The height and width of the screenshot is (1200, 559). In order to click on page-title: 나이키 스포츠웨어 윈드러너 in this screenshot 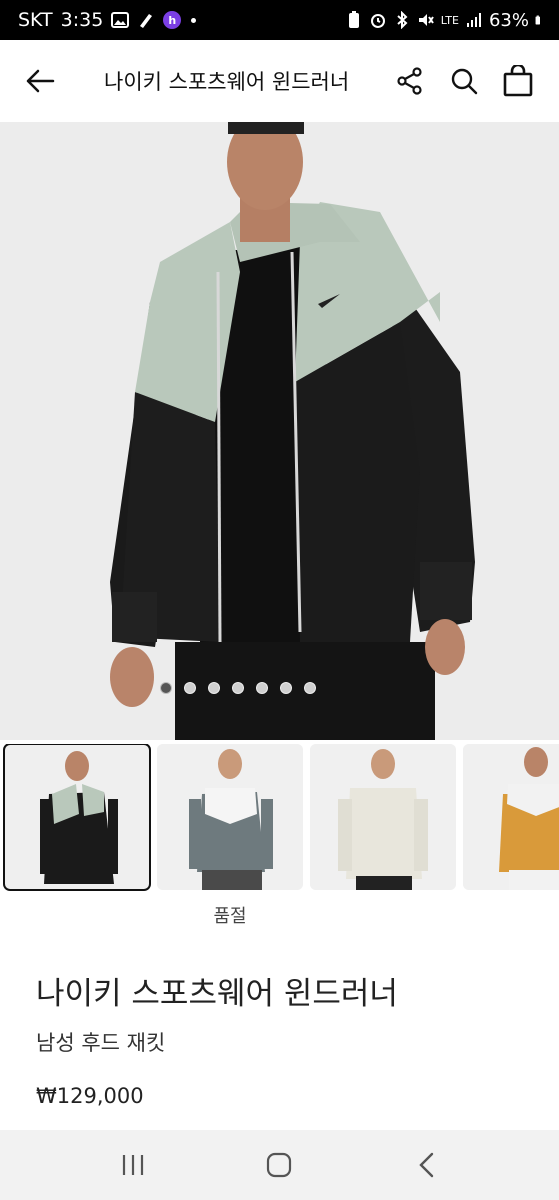, I will do `click(227, 82)`.